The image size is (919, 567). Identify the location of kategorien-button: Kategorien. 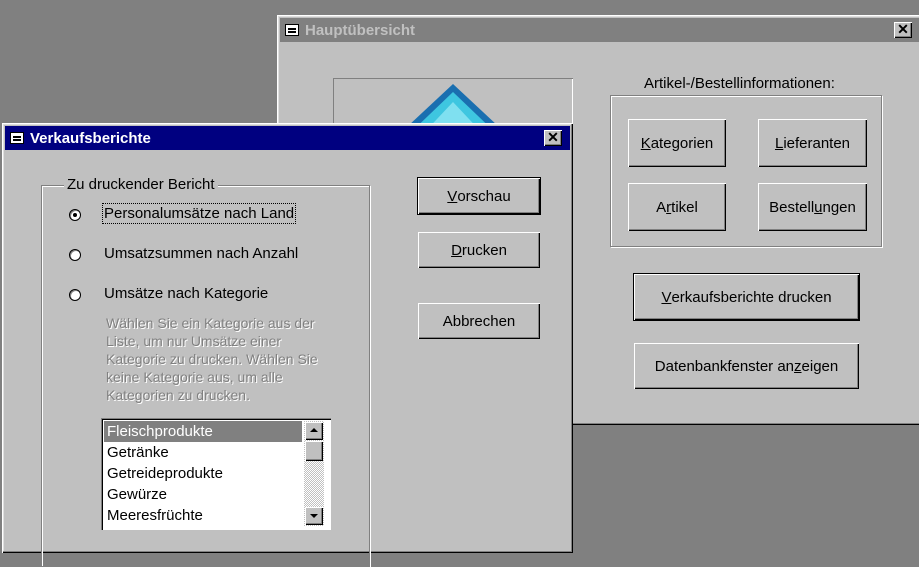
(677, 143).